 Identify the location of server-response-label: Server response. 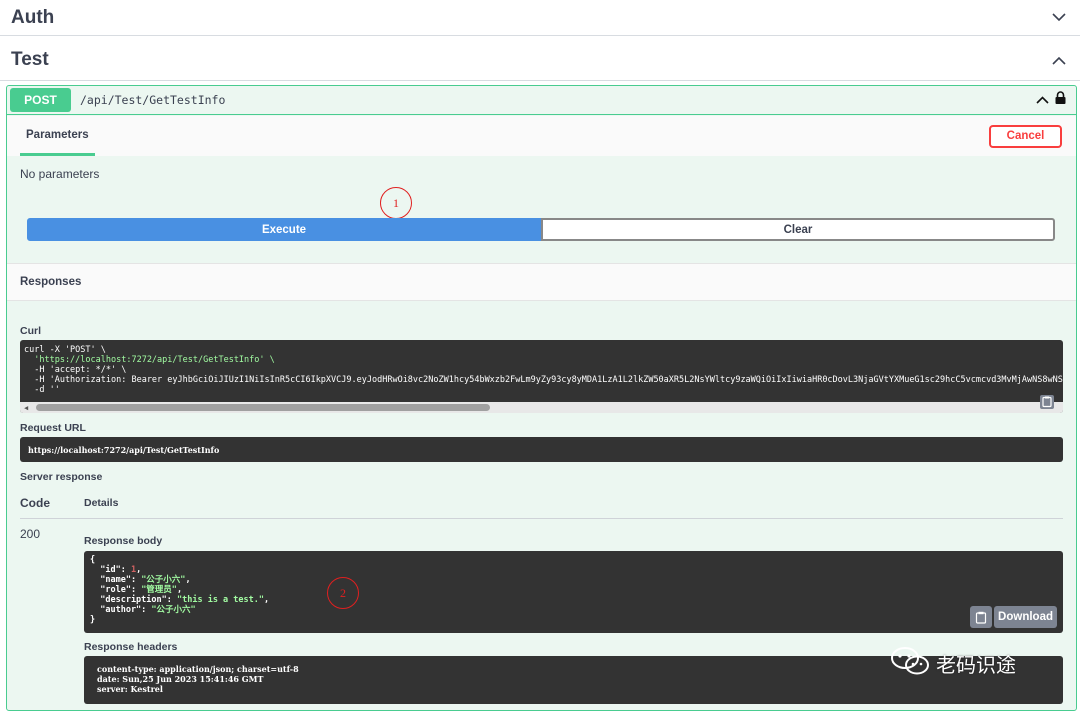
(61, 477).